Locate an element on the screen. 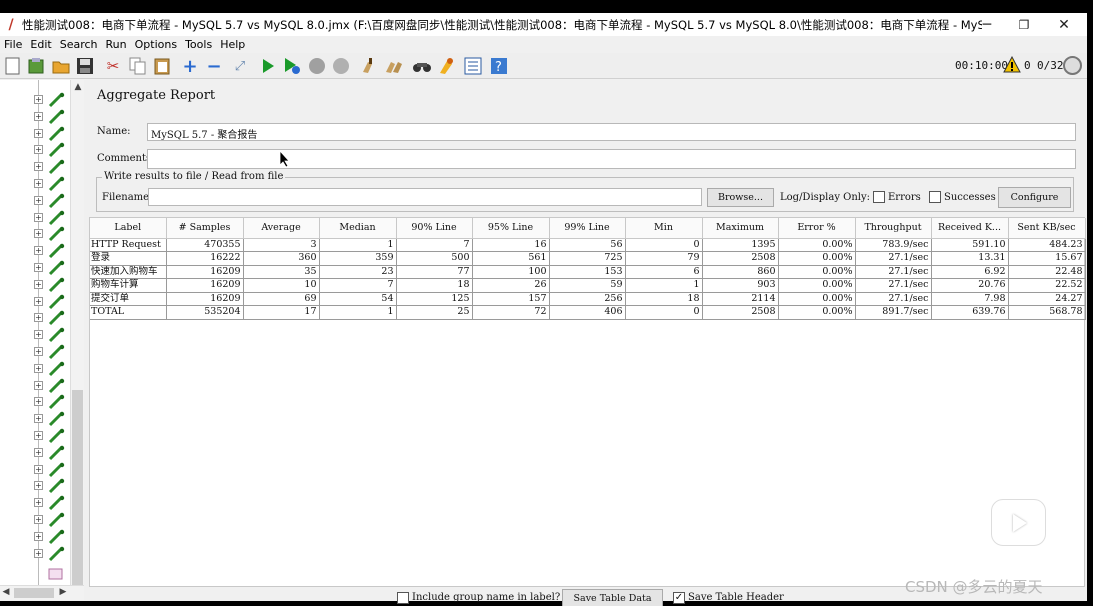  clear-all-icon is located at coordinates (394, 66).